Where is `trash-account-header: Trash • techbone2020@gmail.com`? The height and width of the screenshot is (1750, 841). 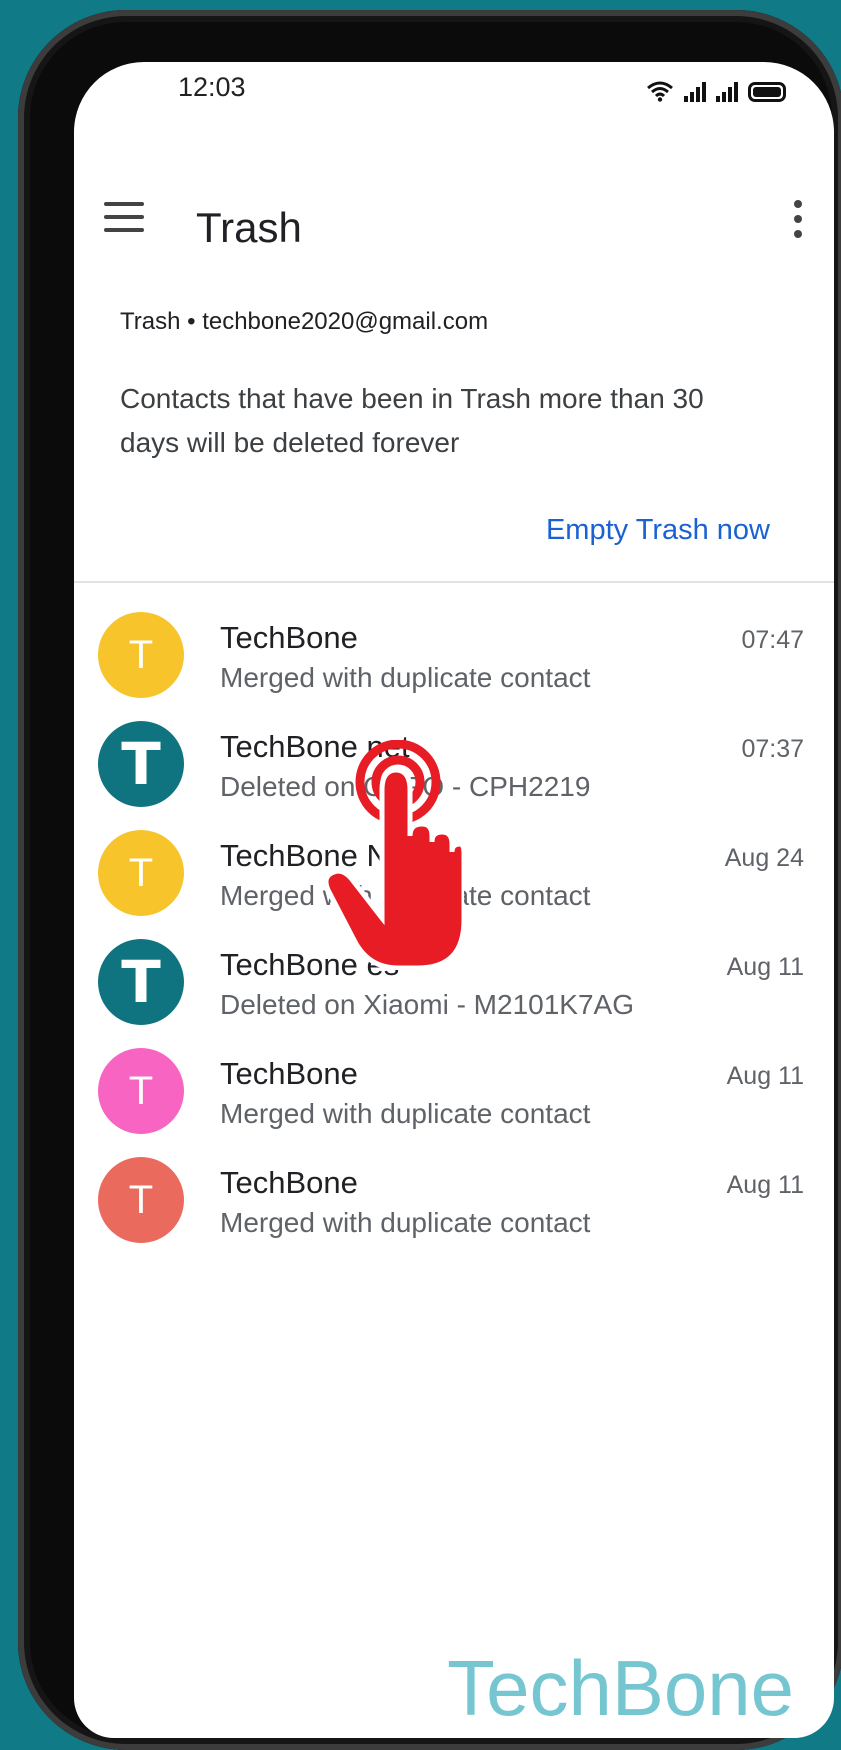 trash-account-header: Trash • techbone2020@gmail.com is located at coordinates (304, 321).